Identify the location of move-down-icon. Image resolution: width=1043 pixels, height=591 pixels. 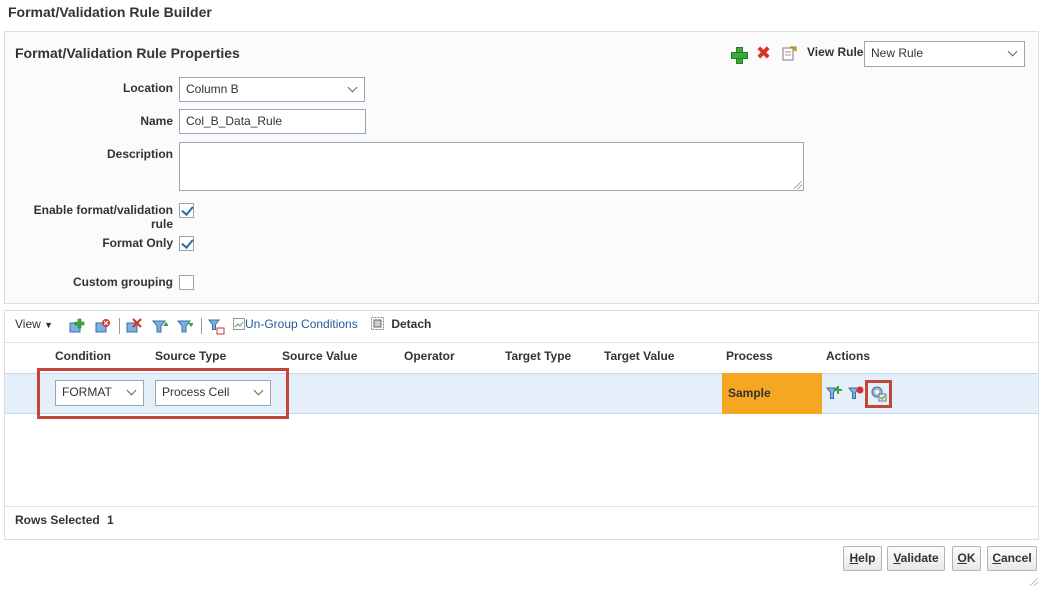
(184, 326).